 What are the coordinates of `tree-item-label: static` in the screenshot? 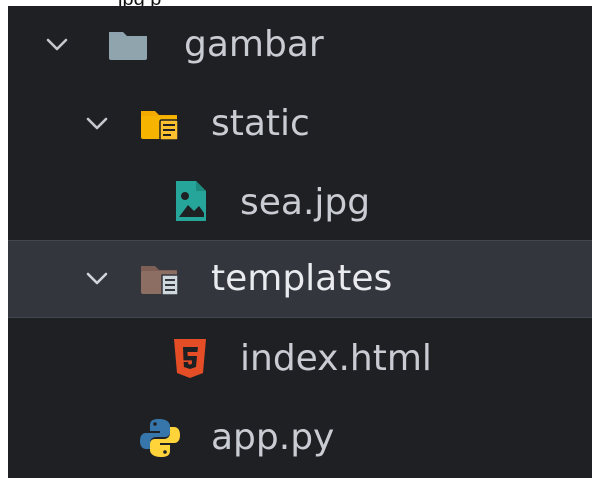 It's located at (260, 123).